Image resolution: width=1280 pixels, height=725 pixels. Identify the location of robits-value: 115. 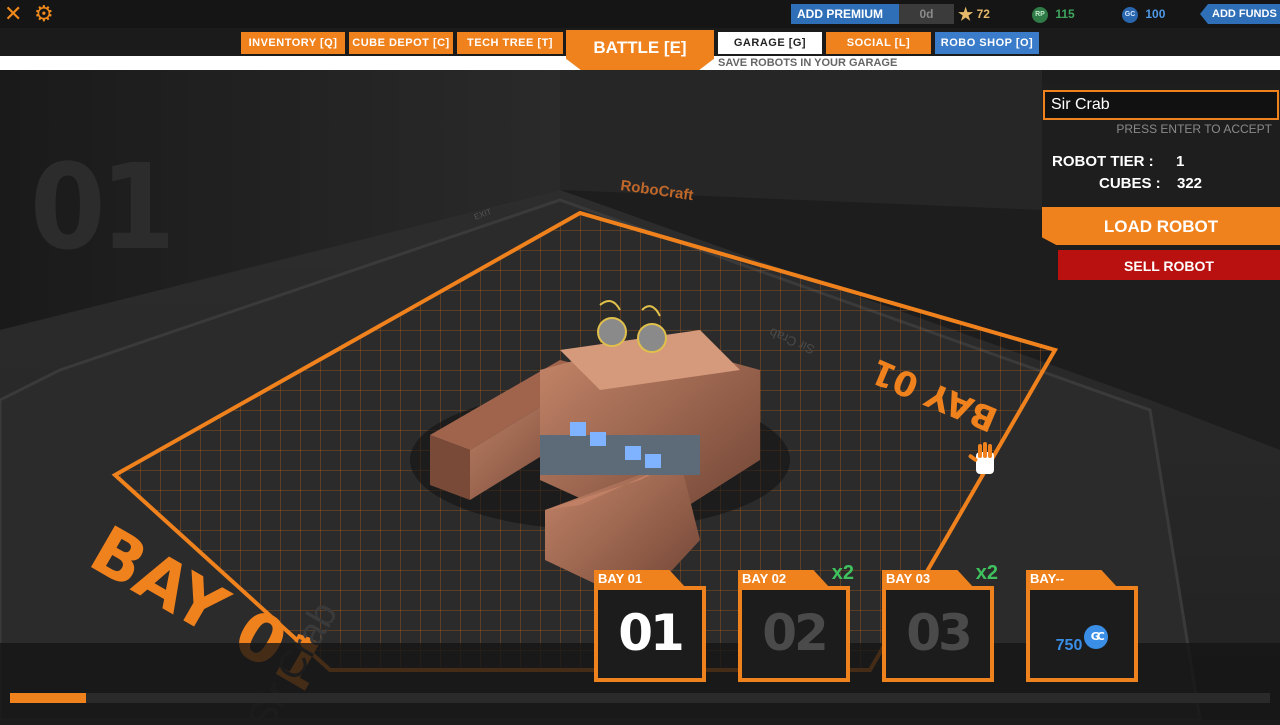
(1065, 14).